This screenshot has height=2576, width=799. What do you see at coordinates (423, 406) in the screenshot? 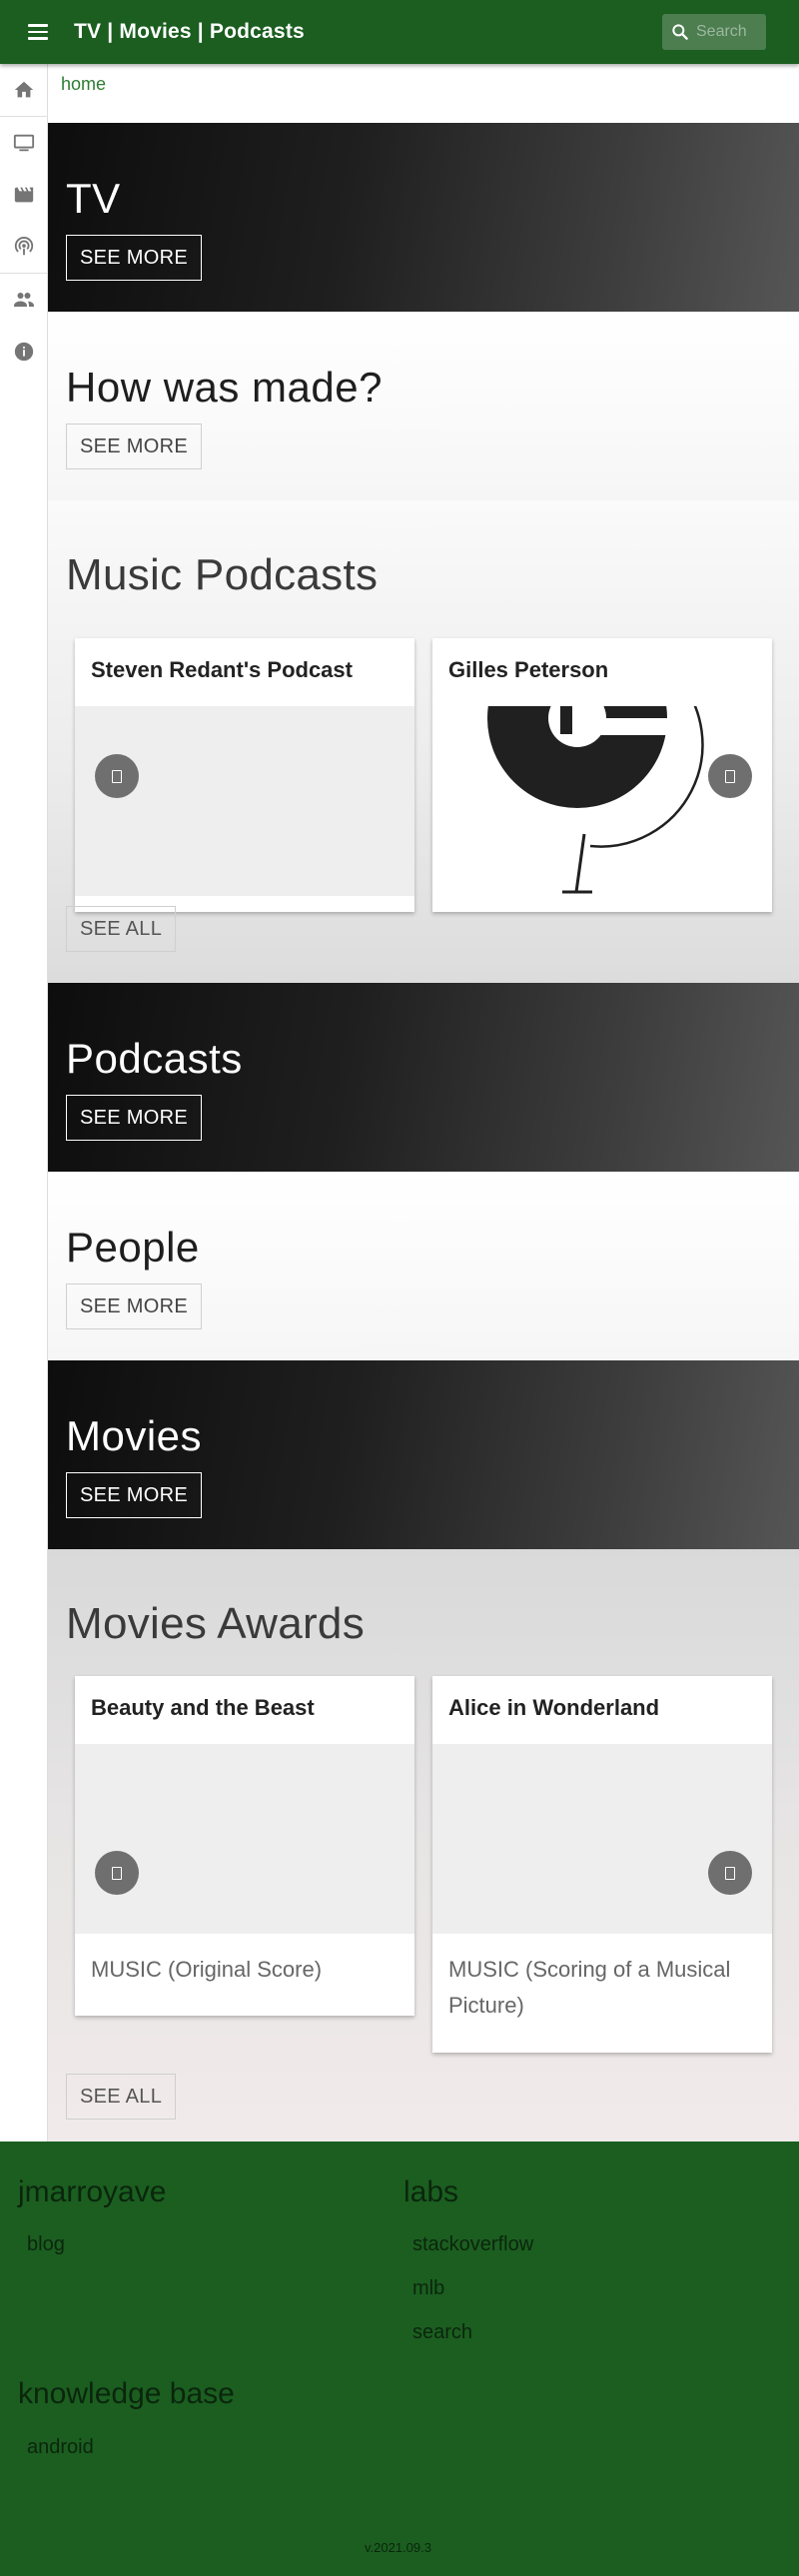
I see `how-was-made-banner: How was made? SEE MORE` at bounding box center [423, 406].